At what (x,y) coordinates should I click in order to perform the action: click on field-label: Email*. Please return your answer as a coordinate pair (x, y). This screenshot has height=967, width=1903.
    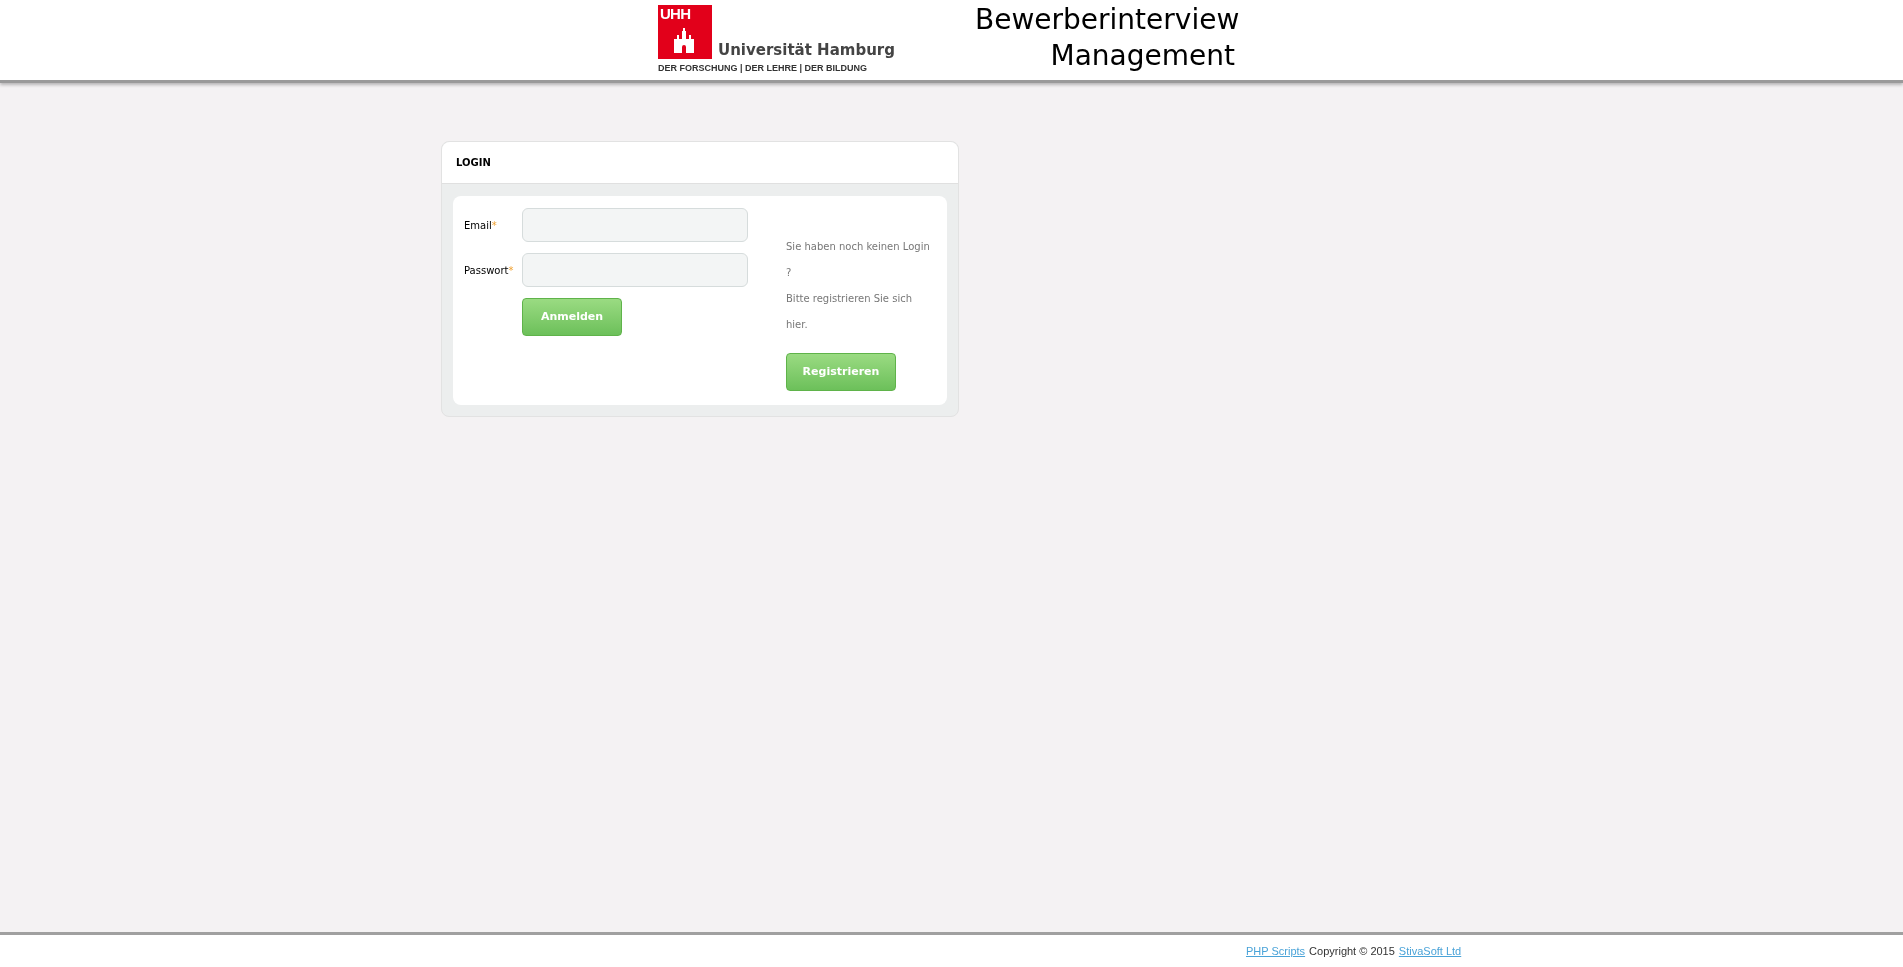
    Looking at the image, I should click on (481, 225).